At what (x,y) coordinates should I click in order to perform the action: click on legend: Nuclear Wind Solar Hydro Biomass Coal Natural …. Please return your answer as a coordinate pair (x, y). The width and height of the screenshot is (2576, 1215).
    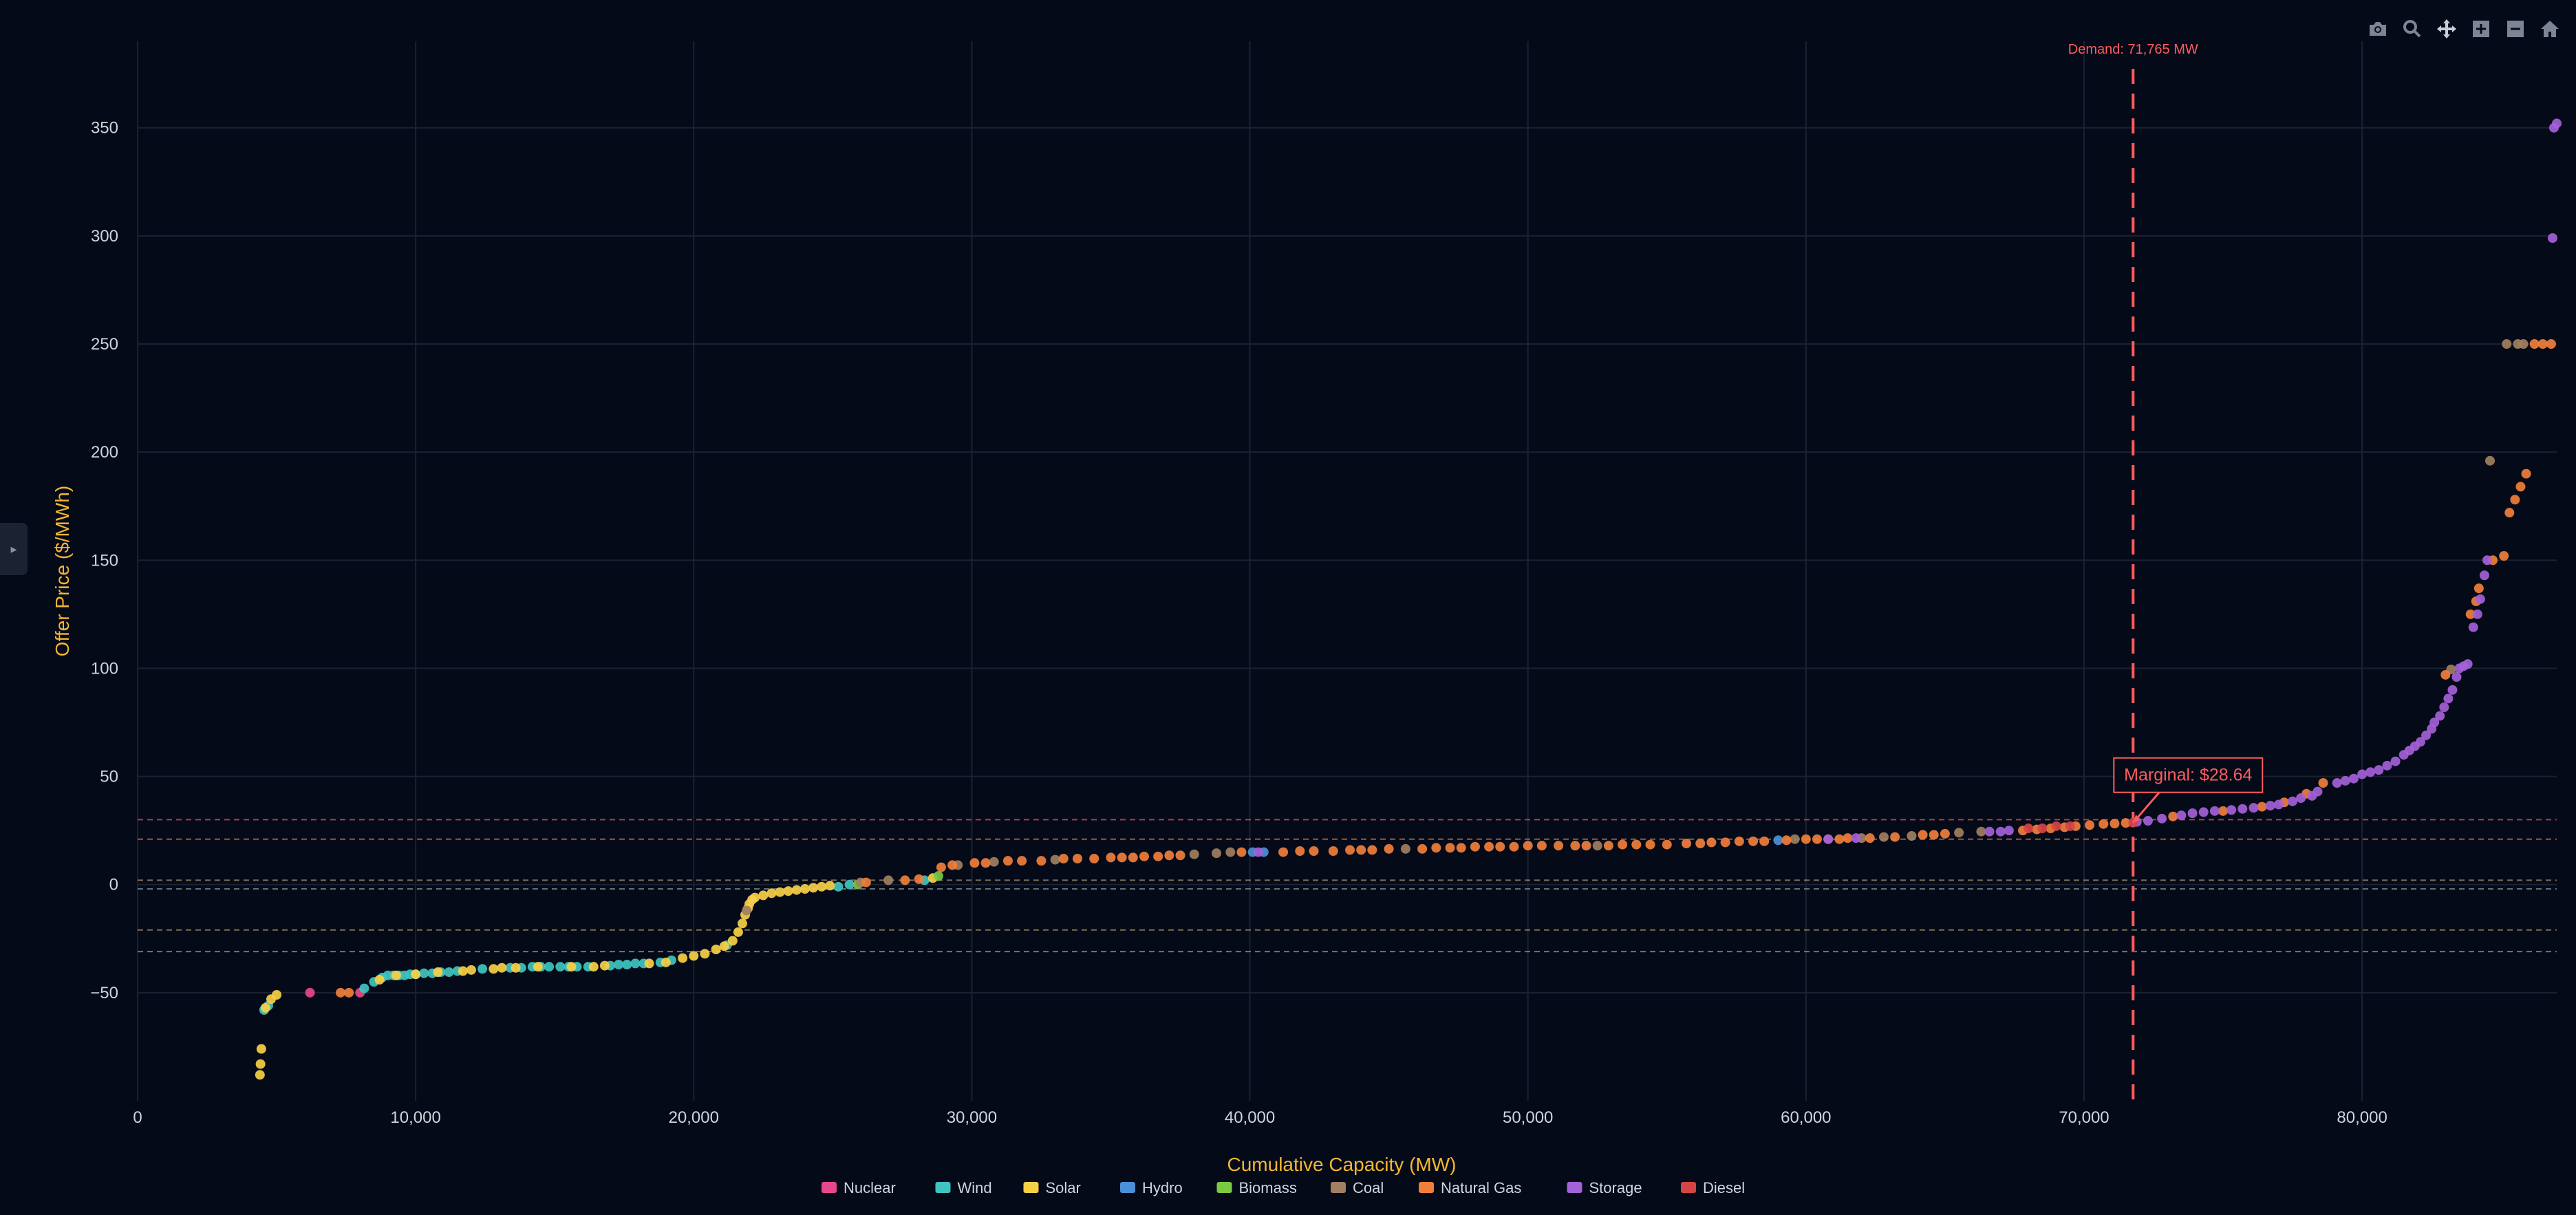
    Looking at the image, I should click on (1283, 1187).